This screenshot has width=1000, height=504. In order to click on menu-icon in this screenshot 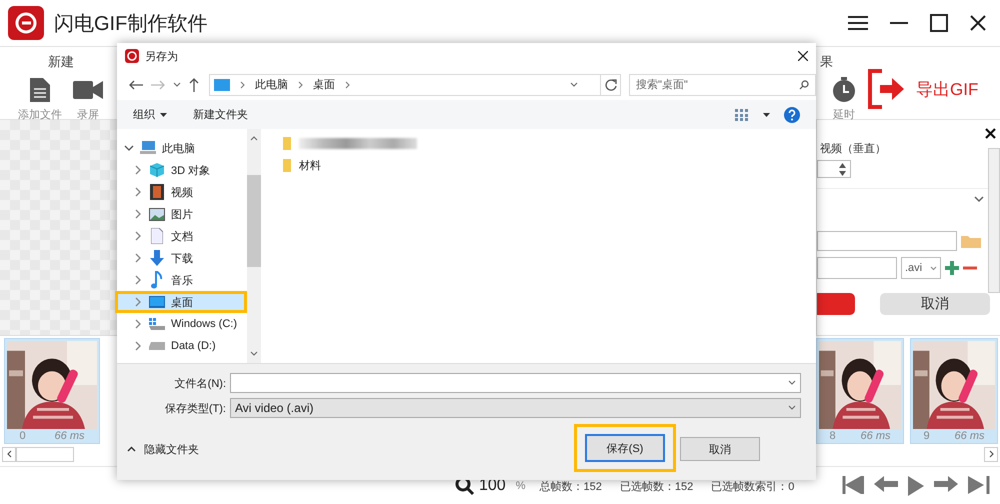, I will do `click(858, 23)`.